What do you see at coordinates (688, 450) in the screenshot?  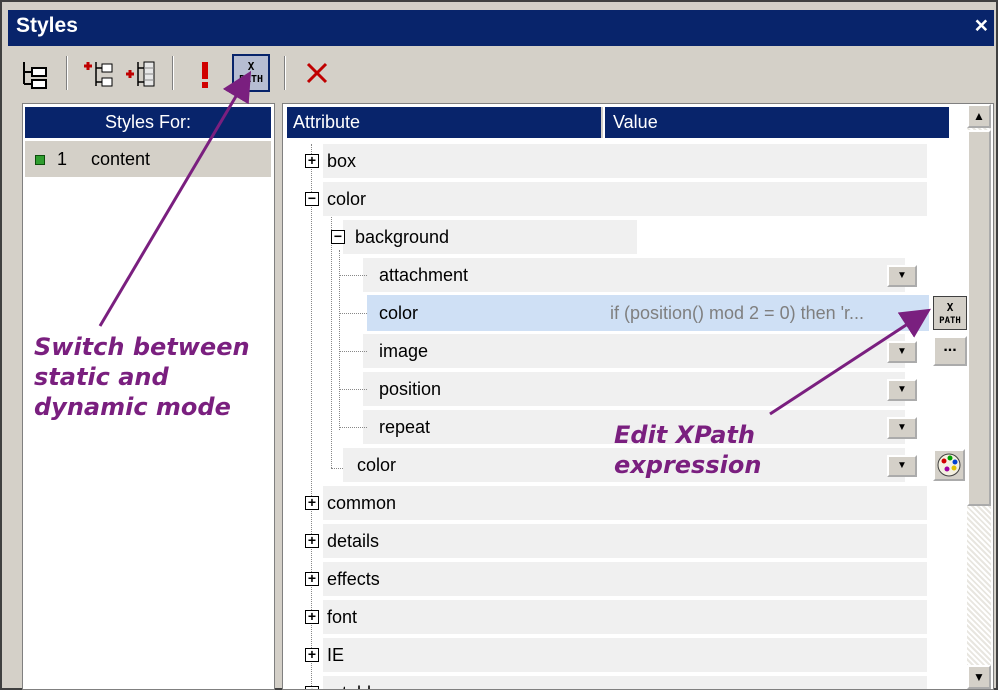 I see `xpath-annotation: Edit XPath expression` at bounding box center [688, 450].